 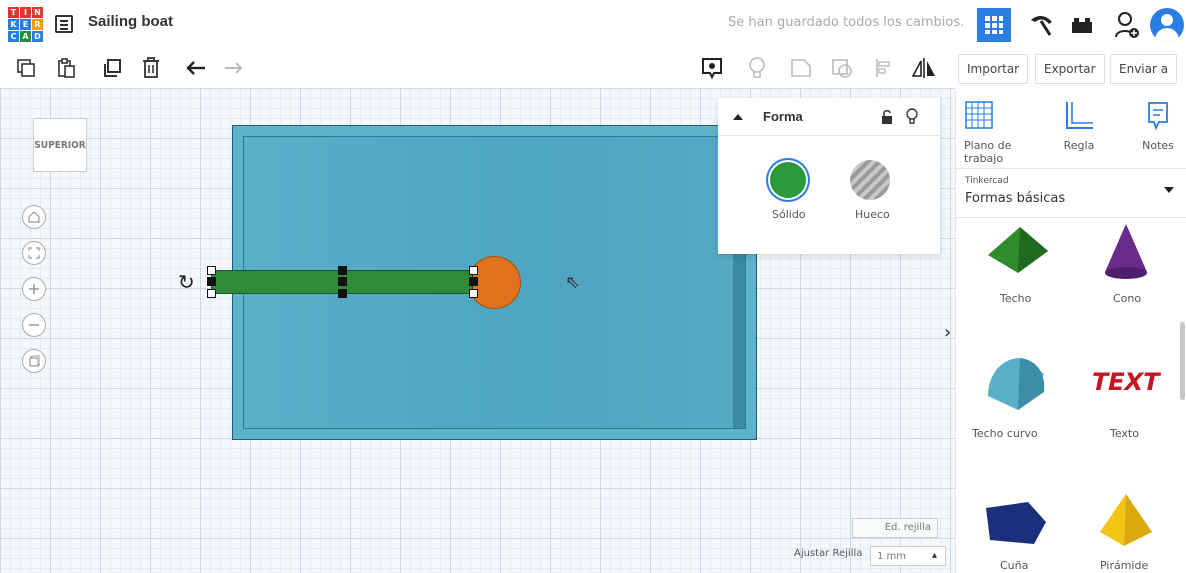 What do you see at coordinates (1144, 69) in the screenshot?
I see `send-to-button: Enviar a` at bounding box center [1144, 69].